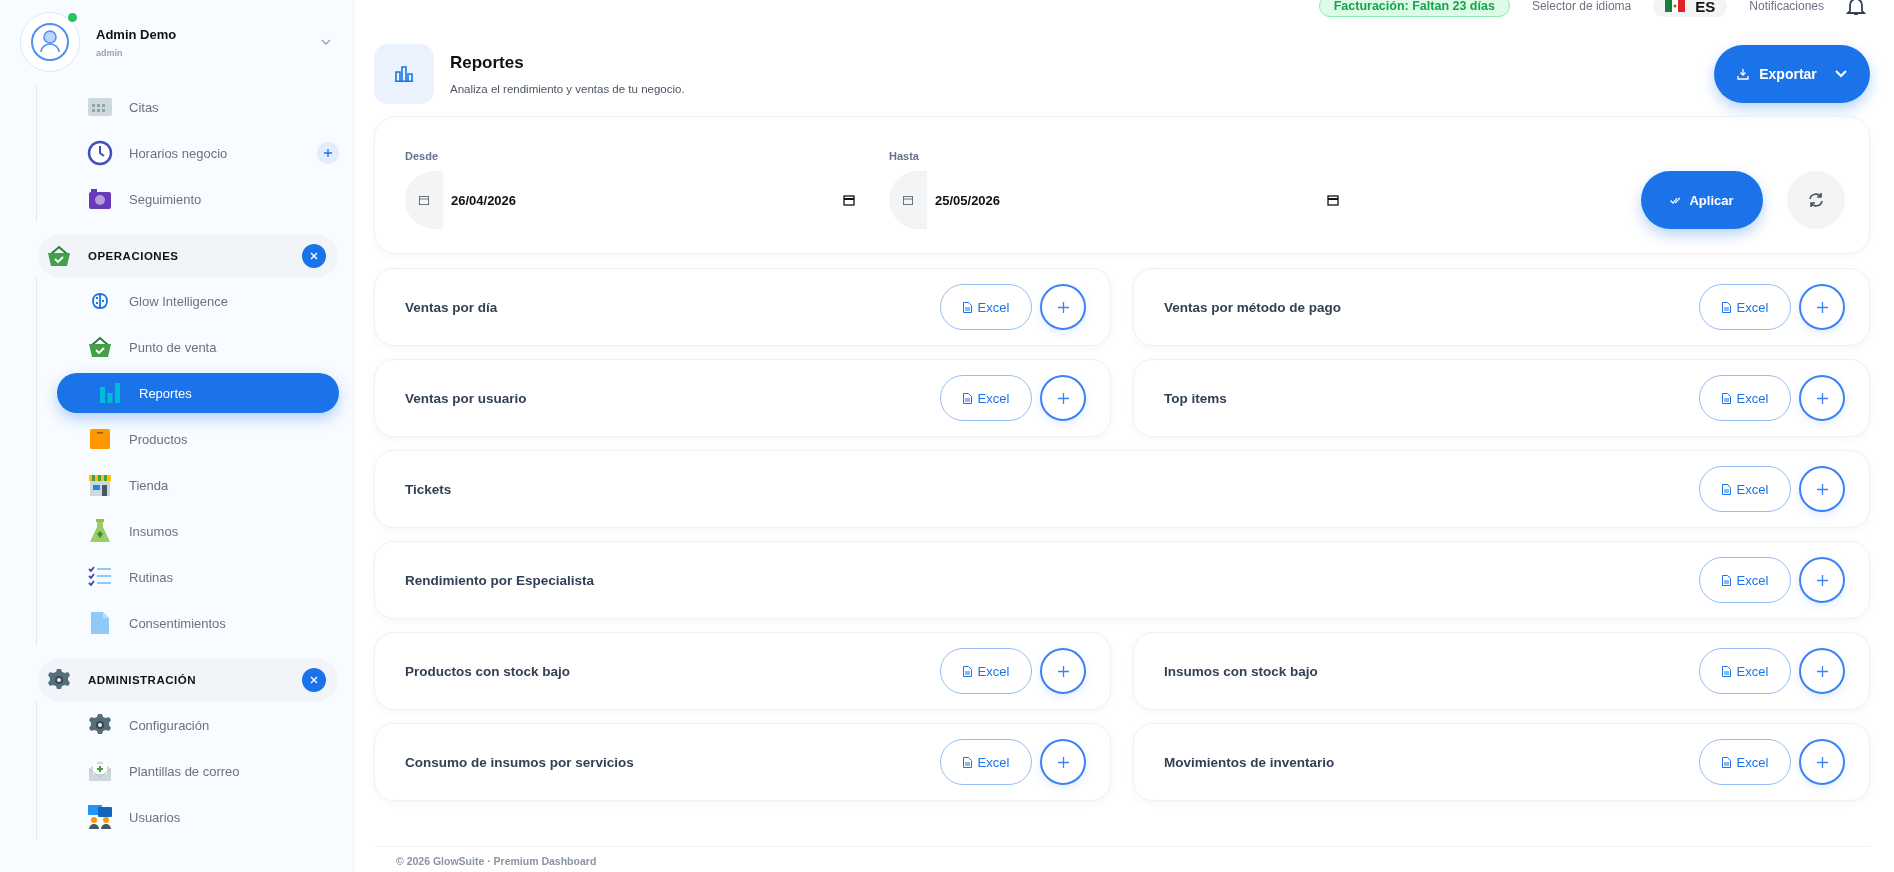 The width and height of the screenshot is (1894, 872). What do you see at coordinates (635, 200) in the screenshot?
I see `date-field: 26/04/2026` at bounding box center [635, 200].